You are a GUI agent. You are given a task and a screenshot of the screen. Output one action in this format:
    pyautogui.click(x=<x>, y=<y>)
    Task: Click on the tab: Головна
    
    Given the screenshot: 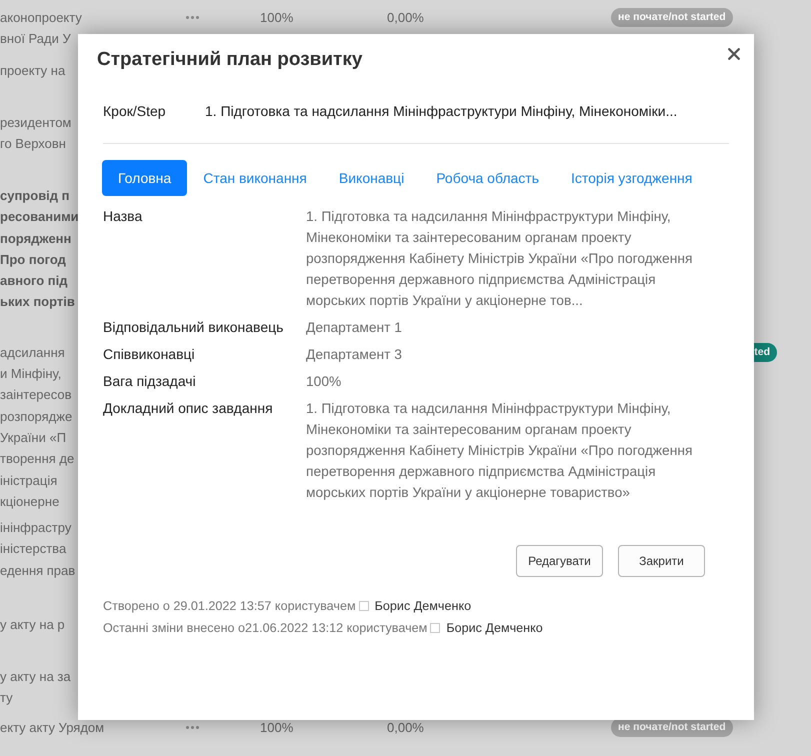 What is the action you would take?
    pyautogui.click(x=145, y=178)
    